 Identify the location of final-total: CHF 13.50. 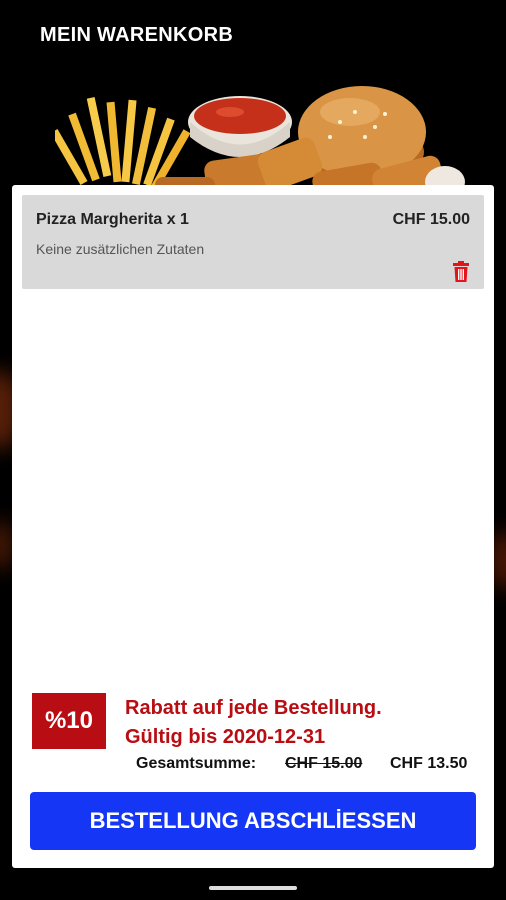
(429, 763).